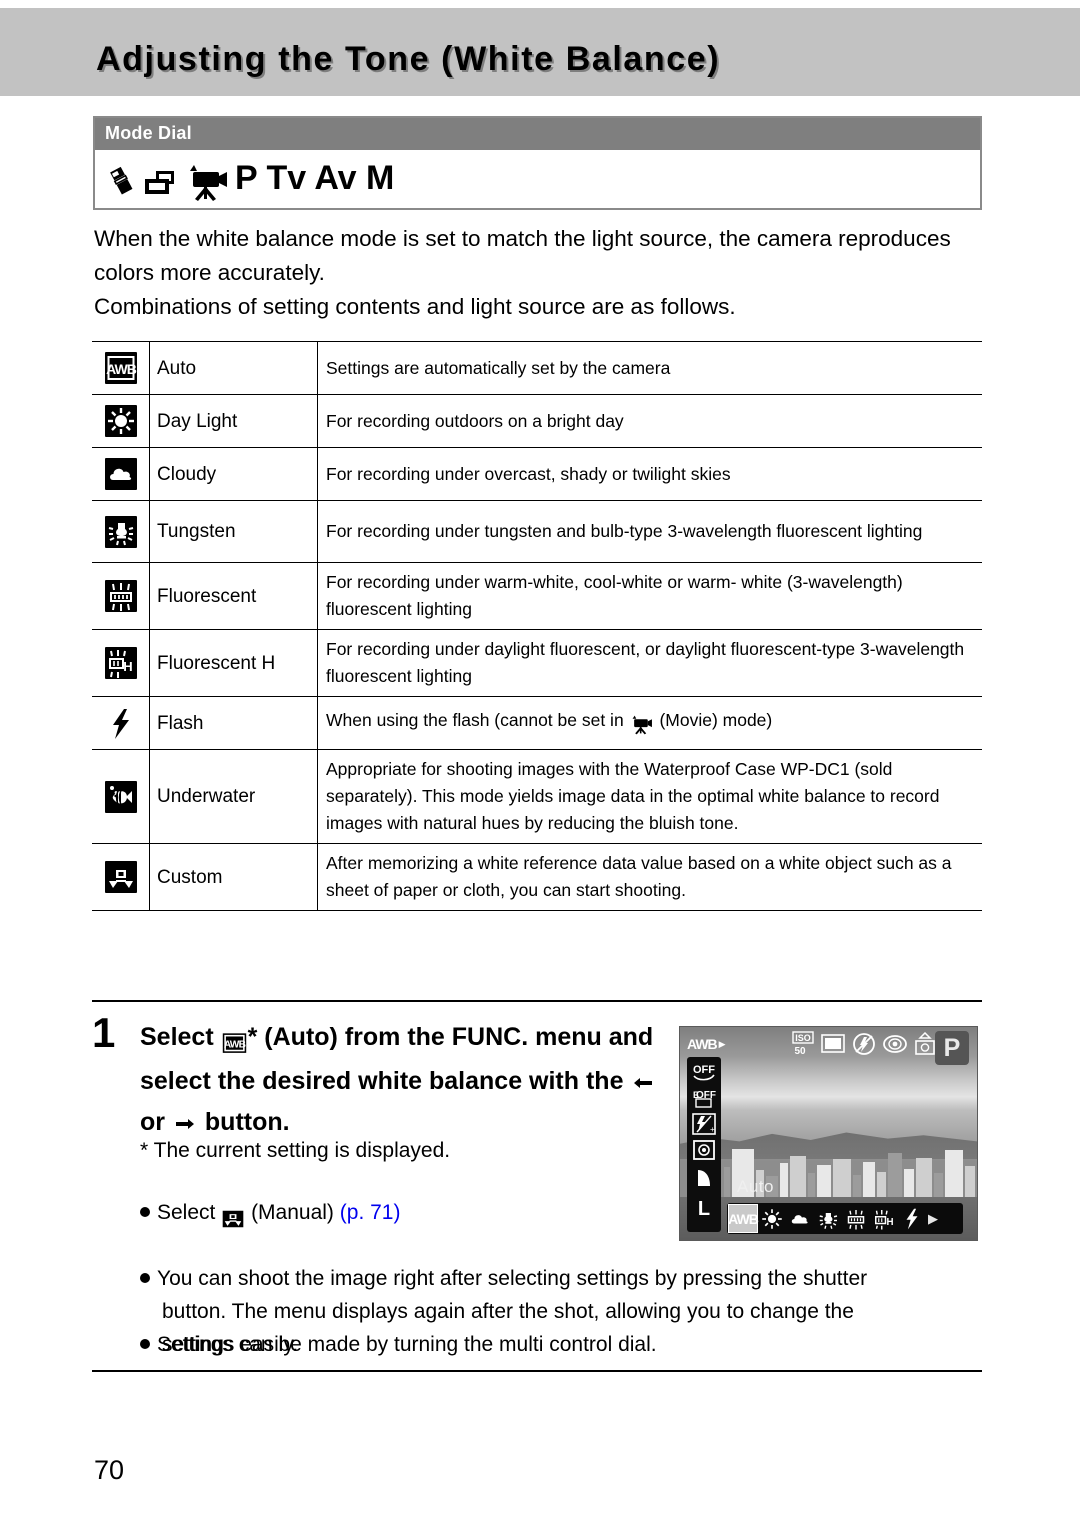  I want to click on mode-dial-header-label: Mode Dial, so click(537, 134).